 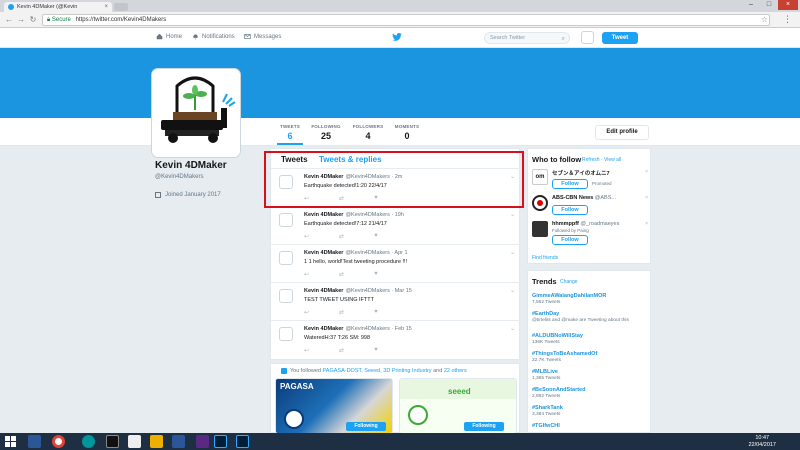 What do you see at coordinates (587, 37) in the screenshot?
I see `nav-avatar` at bounding box center [587, 37].